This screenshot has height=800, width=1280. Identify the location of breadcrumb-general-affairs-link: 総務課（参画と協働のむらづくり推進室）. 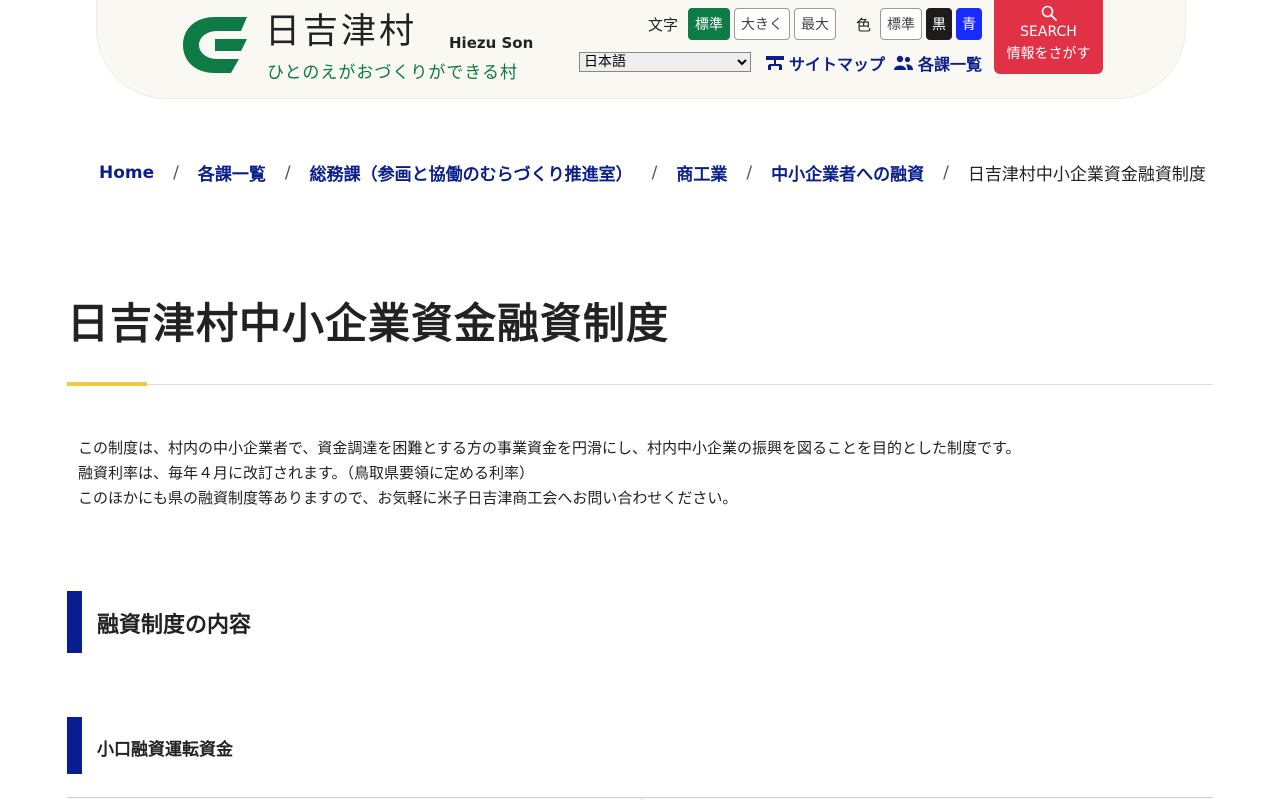
(471, 172).